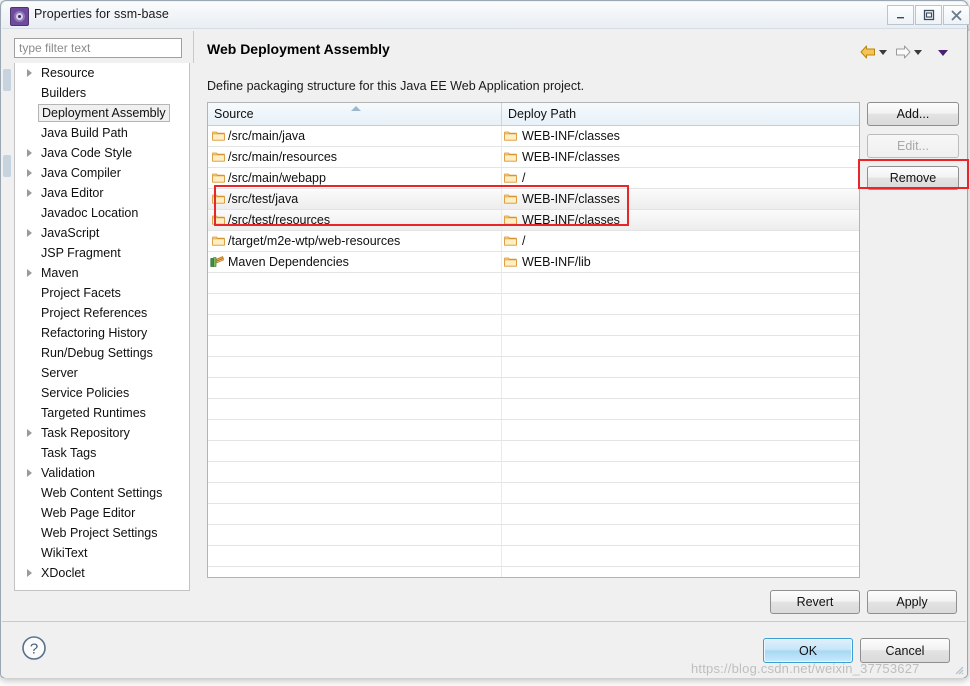  What do you see at coordinates (900, 15) in the screenshot?
I see `minimize-button` at bounding box center [900, 15].